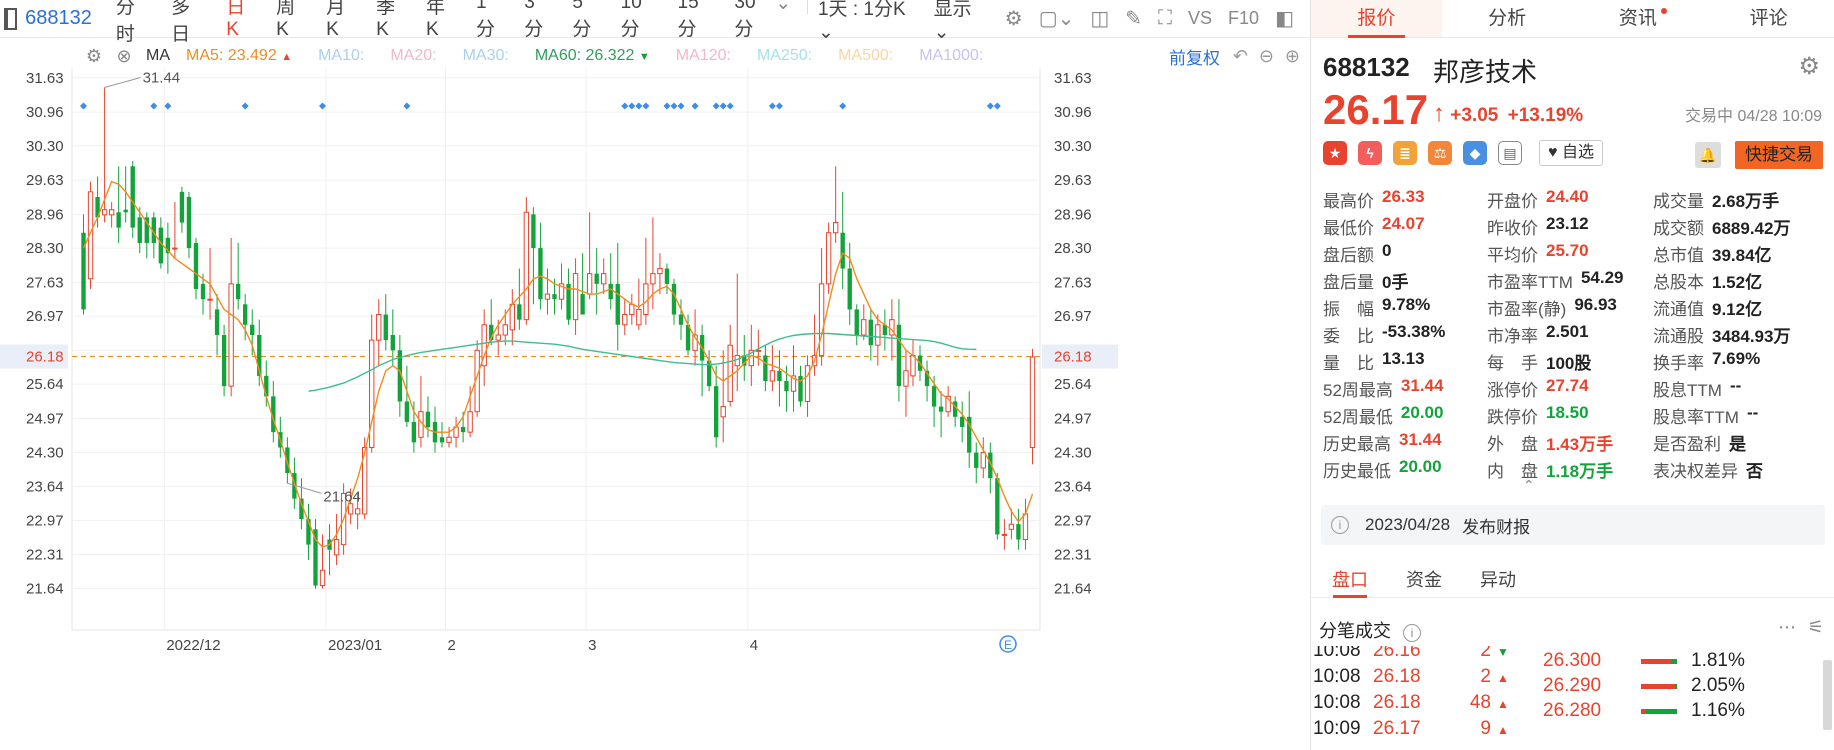  What do you see at coordinates (1545, 115) in the screenshot?
I see `change-pct: +13.19%` at bounding box center [1545, 115].